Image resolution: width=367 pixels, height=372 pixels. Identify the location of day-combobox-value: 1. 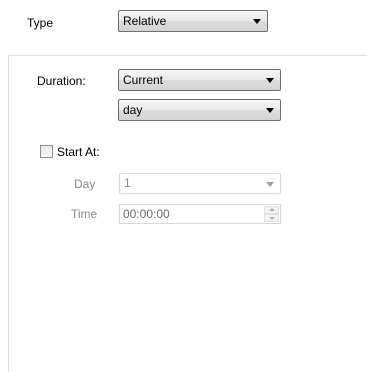
(127, 183).